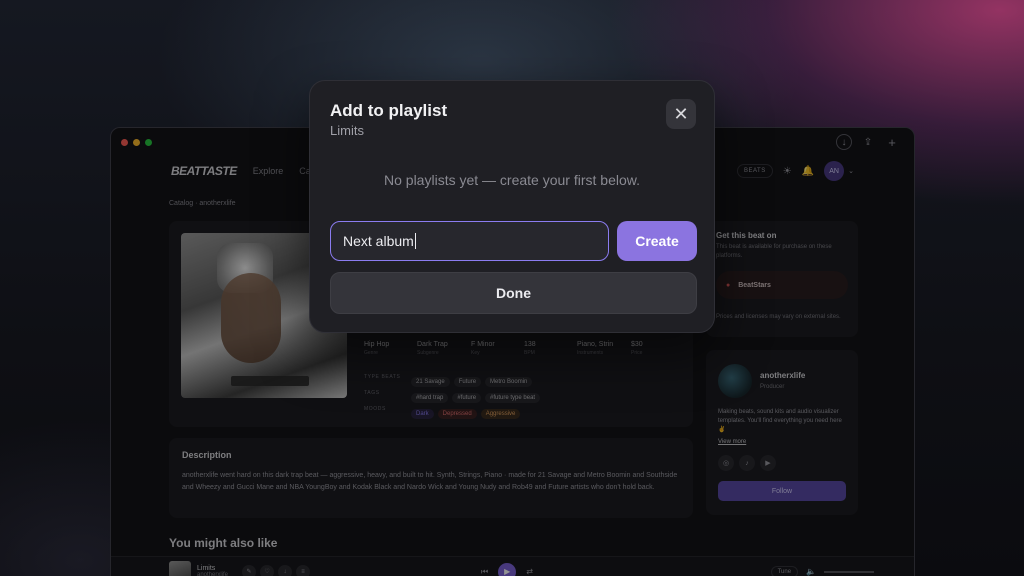  Describe the element at coordinates (657, 241) in the screenshot. I see `create-button: Create` at that location.